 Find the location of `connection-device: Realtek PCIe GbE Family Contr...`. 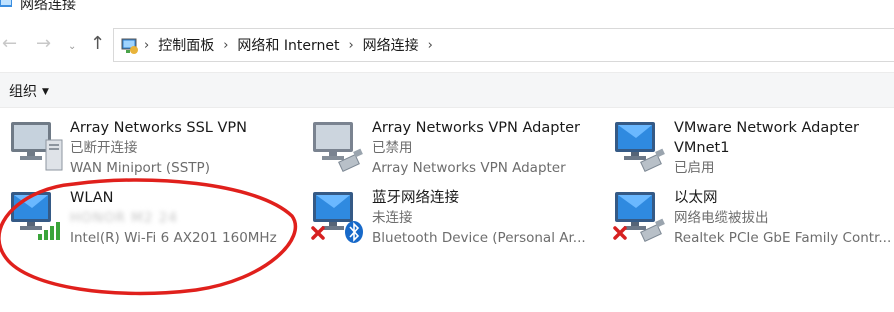

connection-device: Realtek PCIe GbE Family Contr... is located at coordinates (783, 238).